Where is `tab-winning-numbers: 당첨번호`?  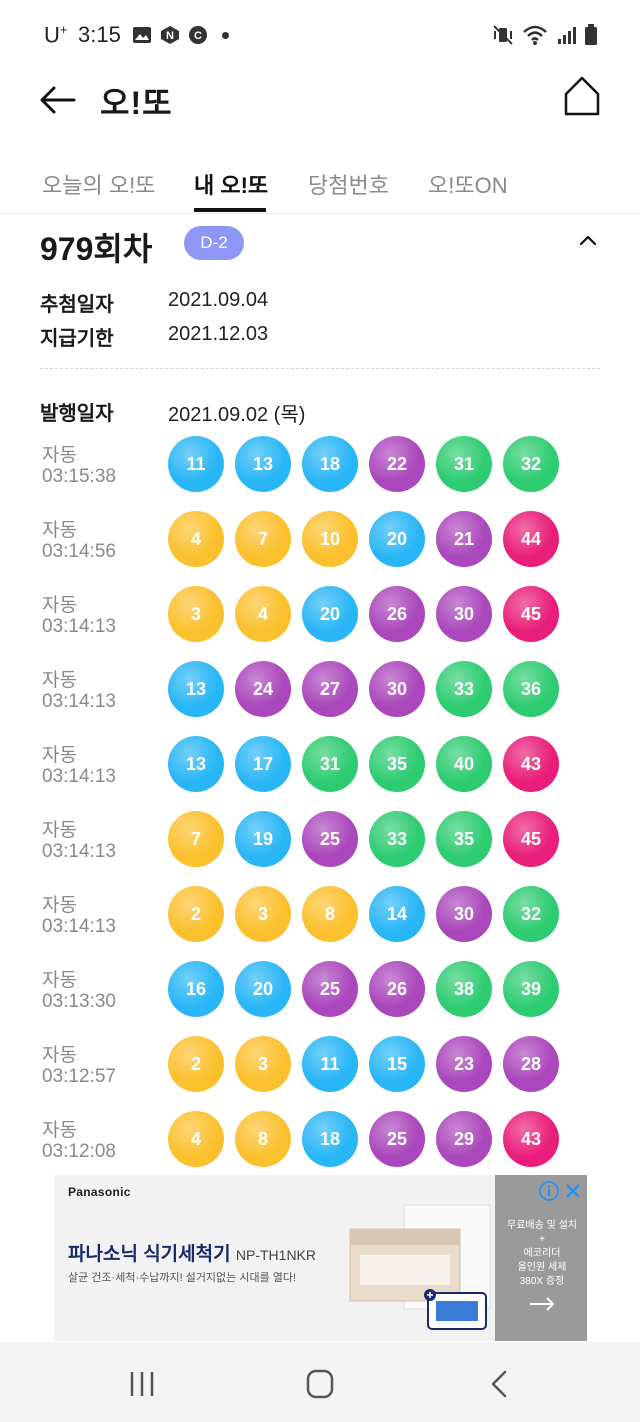 tab-winning-numbers: 당첨번호 is located at coordinates (348, 184).